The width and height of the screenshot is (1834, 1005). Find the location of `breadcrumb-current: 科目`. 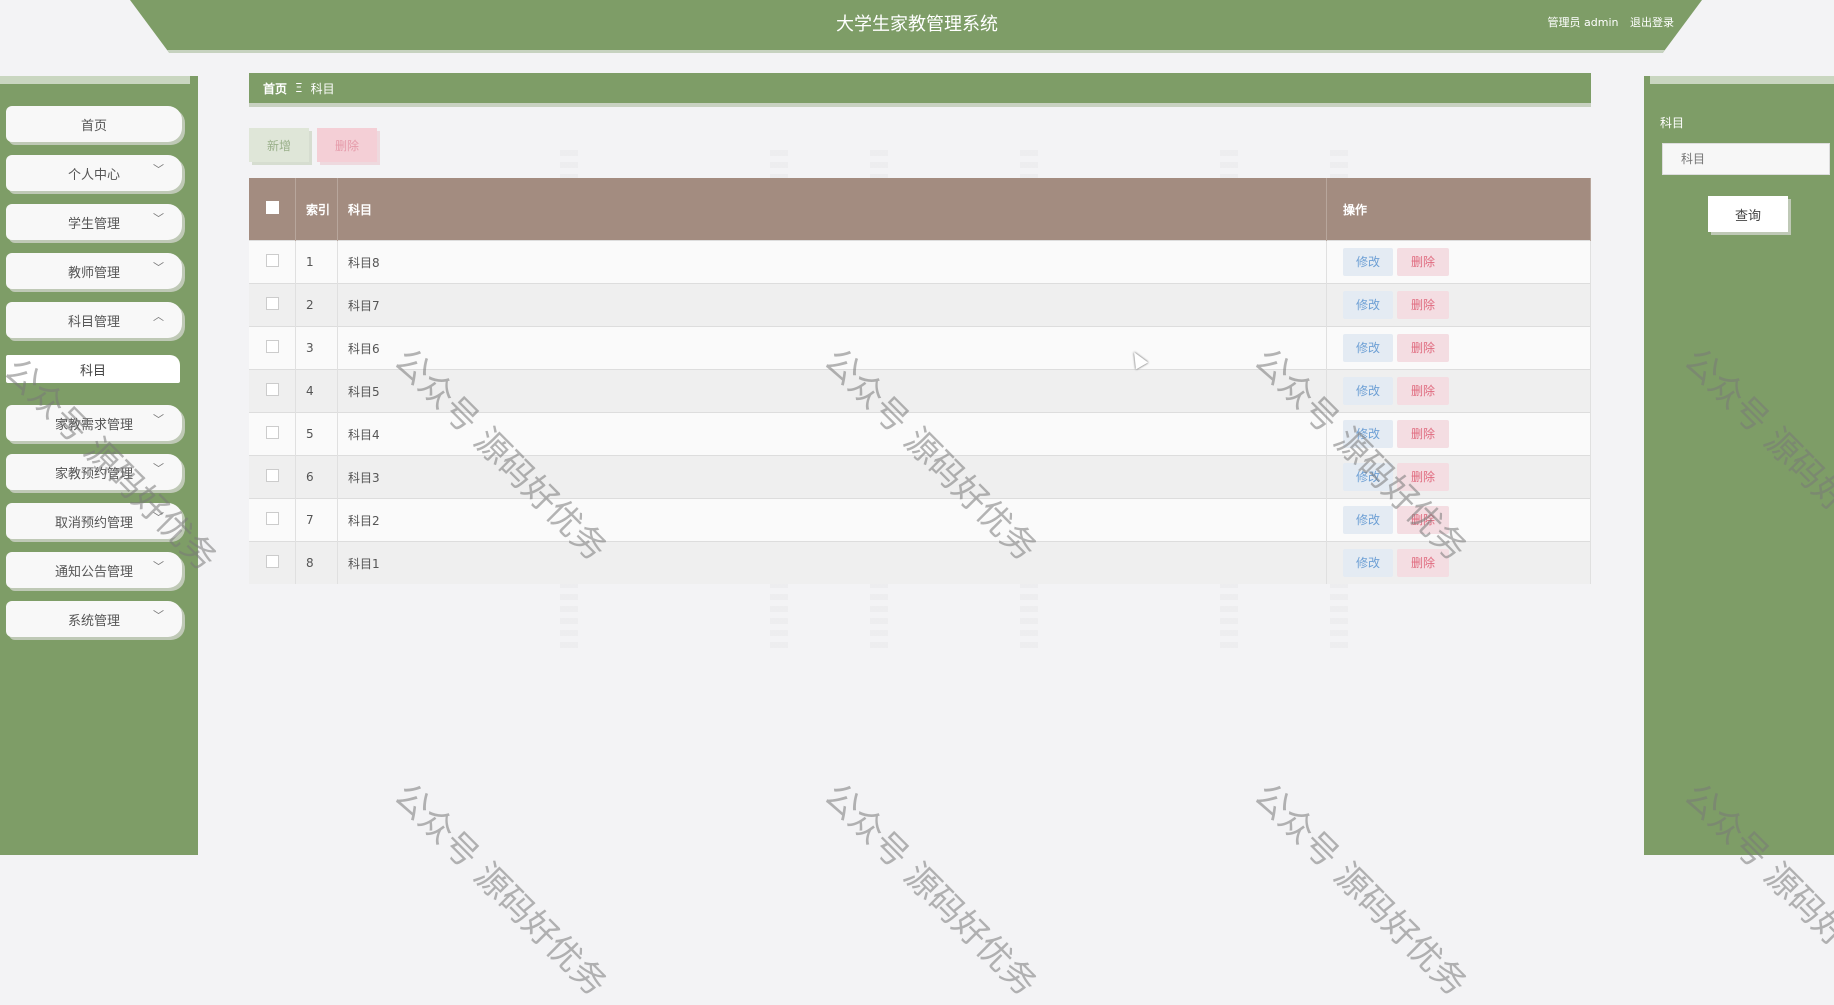

breadcrumb-current: 科目 is located at coordinates (322, 88).